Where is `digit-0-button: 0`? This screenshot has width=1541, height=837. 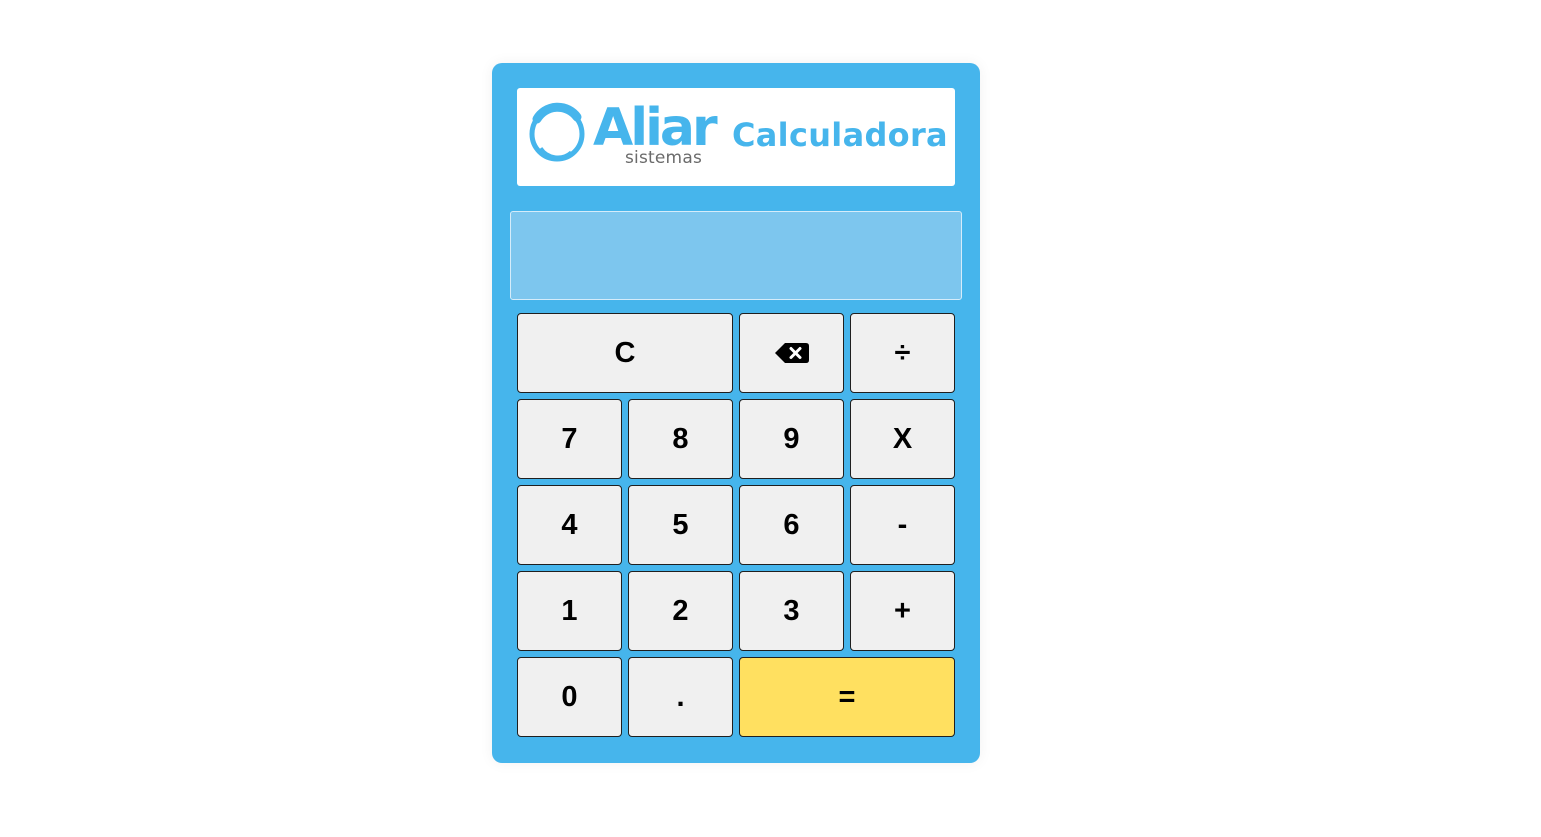
digit-0-button: 0 is located at coordinates (569, 697).